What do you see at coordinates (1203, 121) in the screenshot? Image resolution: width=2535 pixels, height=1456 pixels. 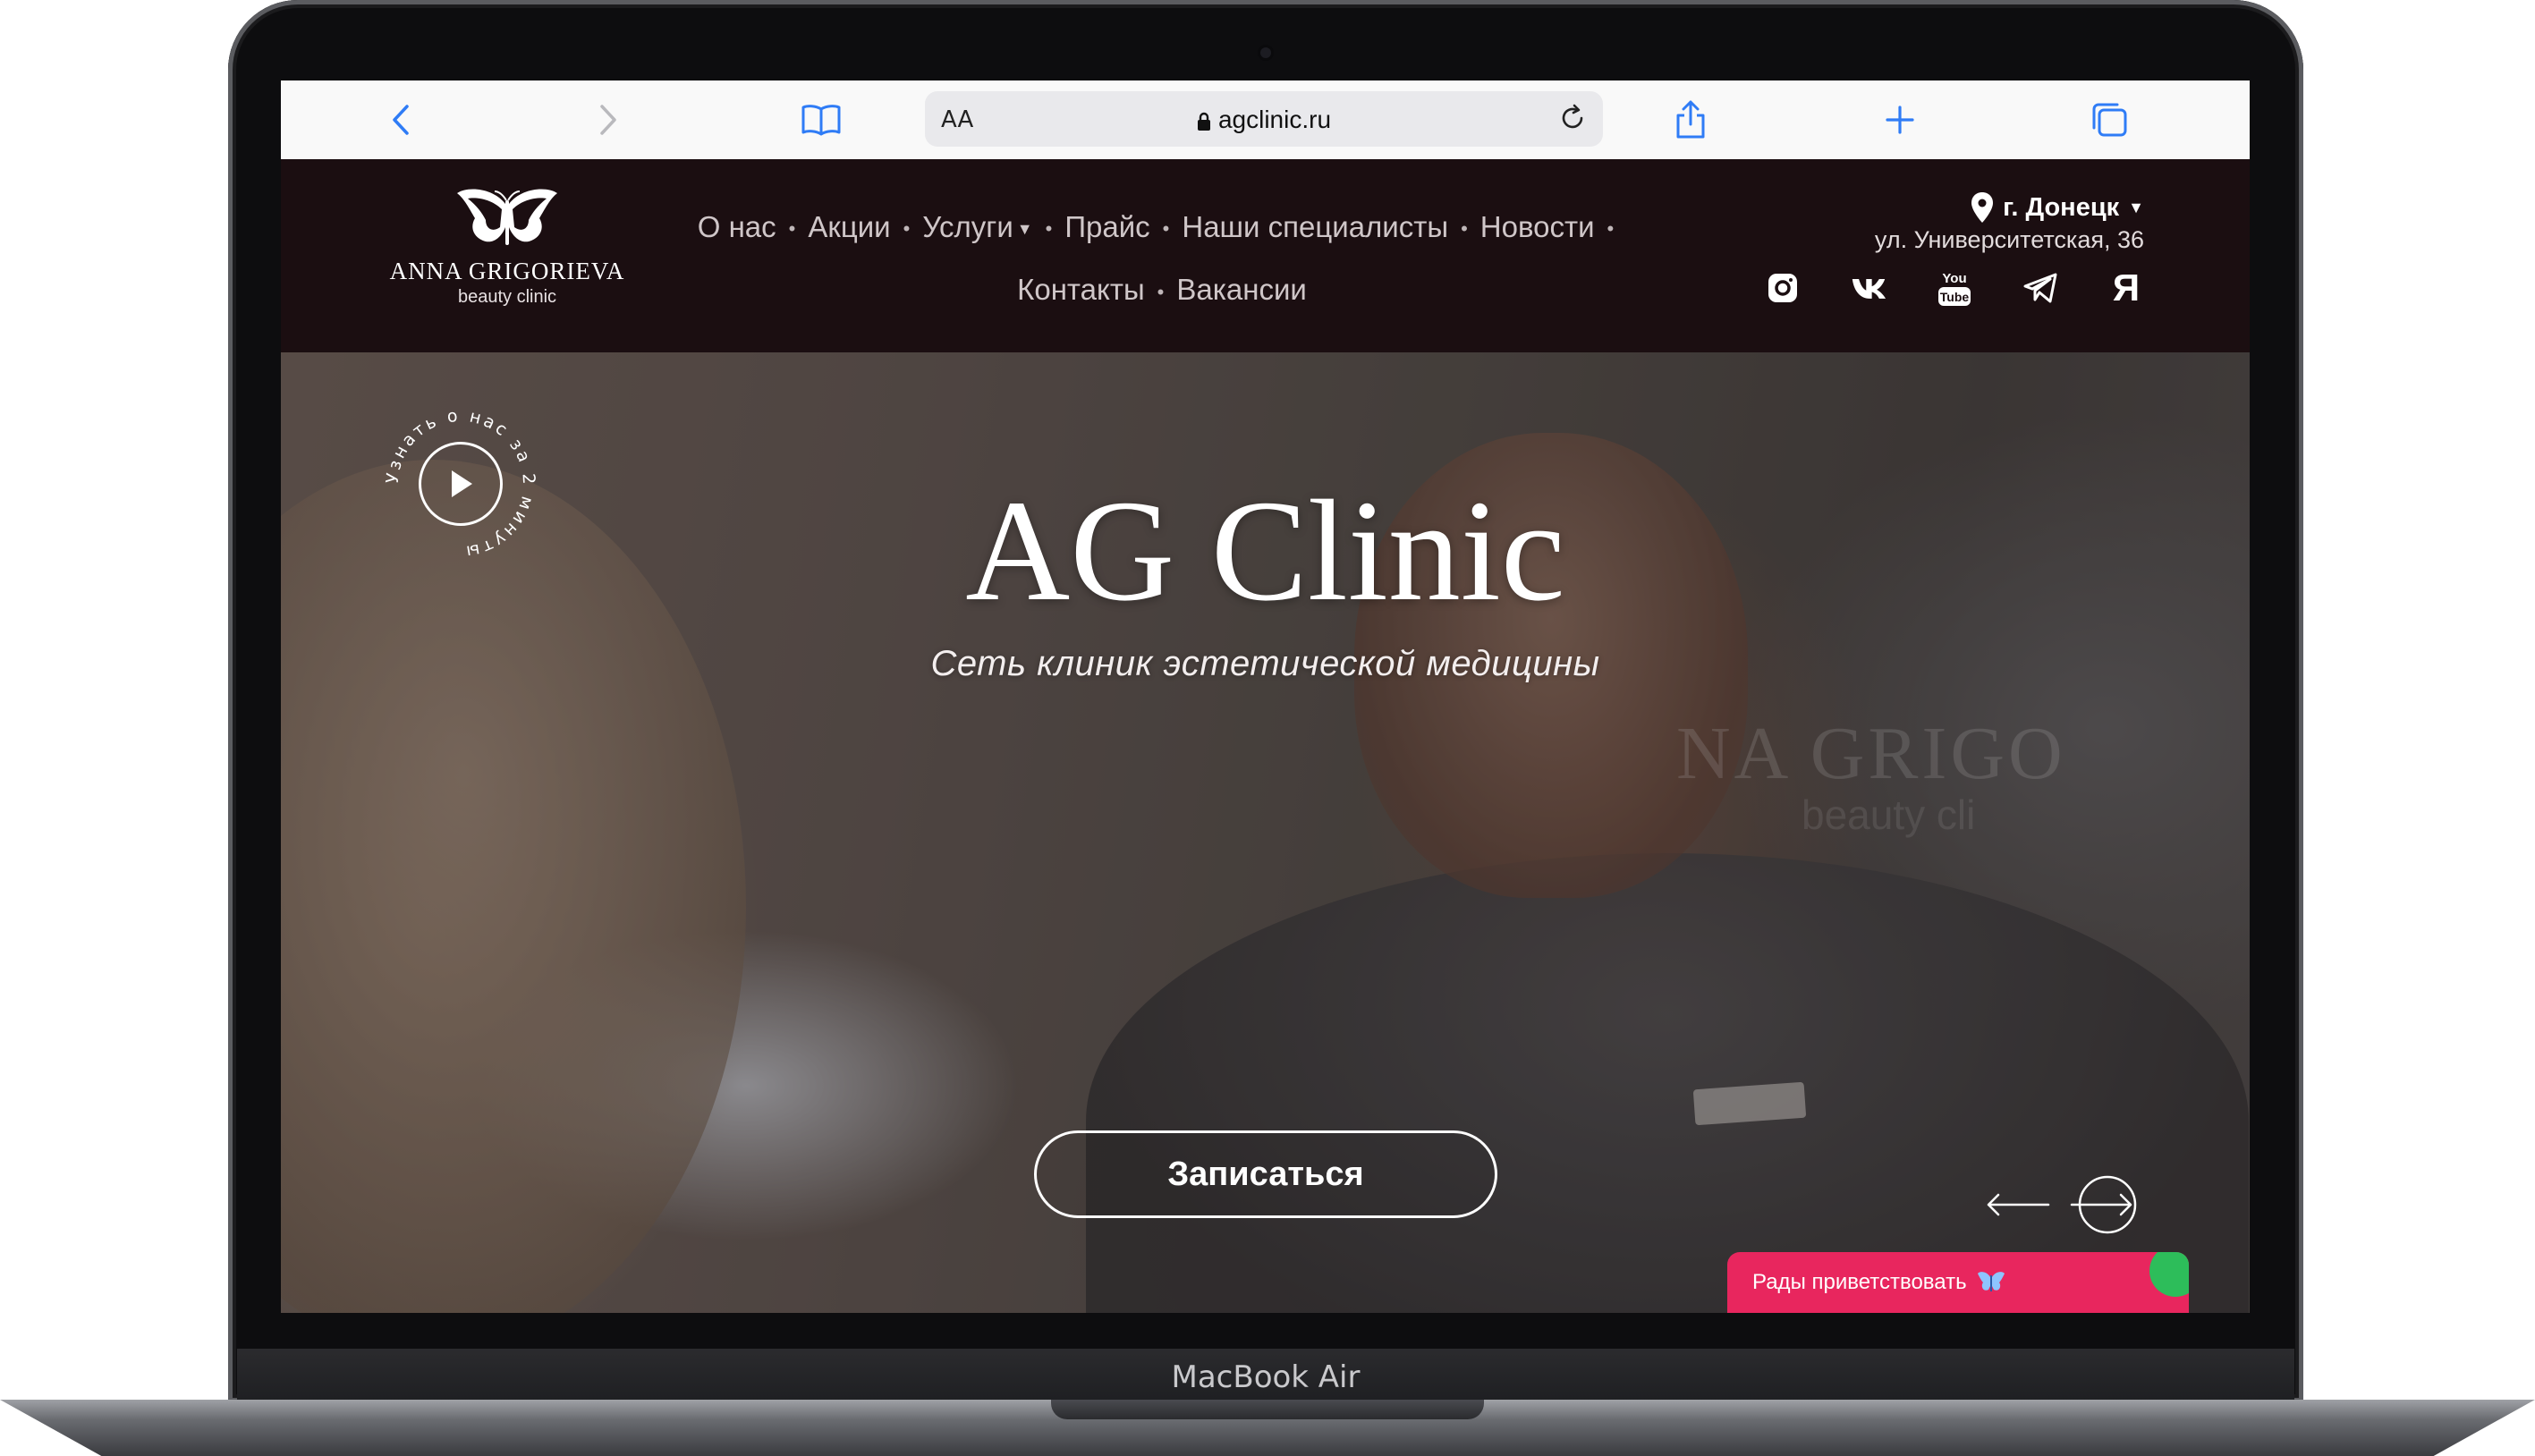 I see `lock-icon` at bounding box center [1203, 121].